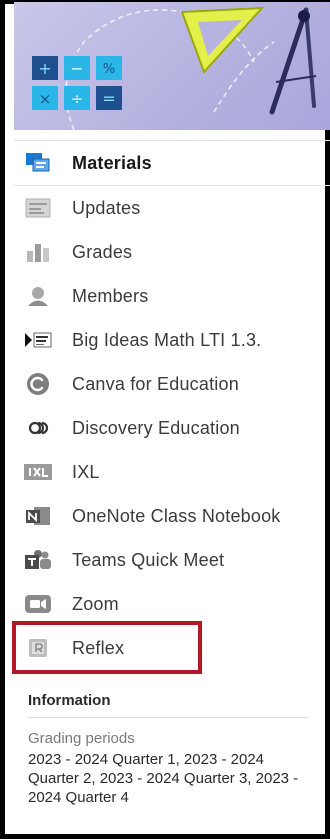 This screenshot has height=839, width=330. Describe the element at coordinates (172, 163) in the screenshot. I see `nav-item-materials: Materials` at that location.